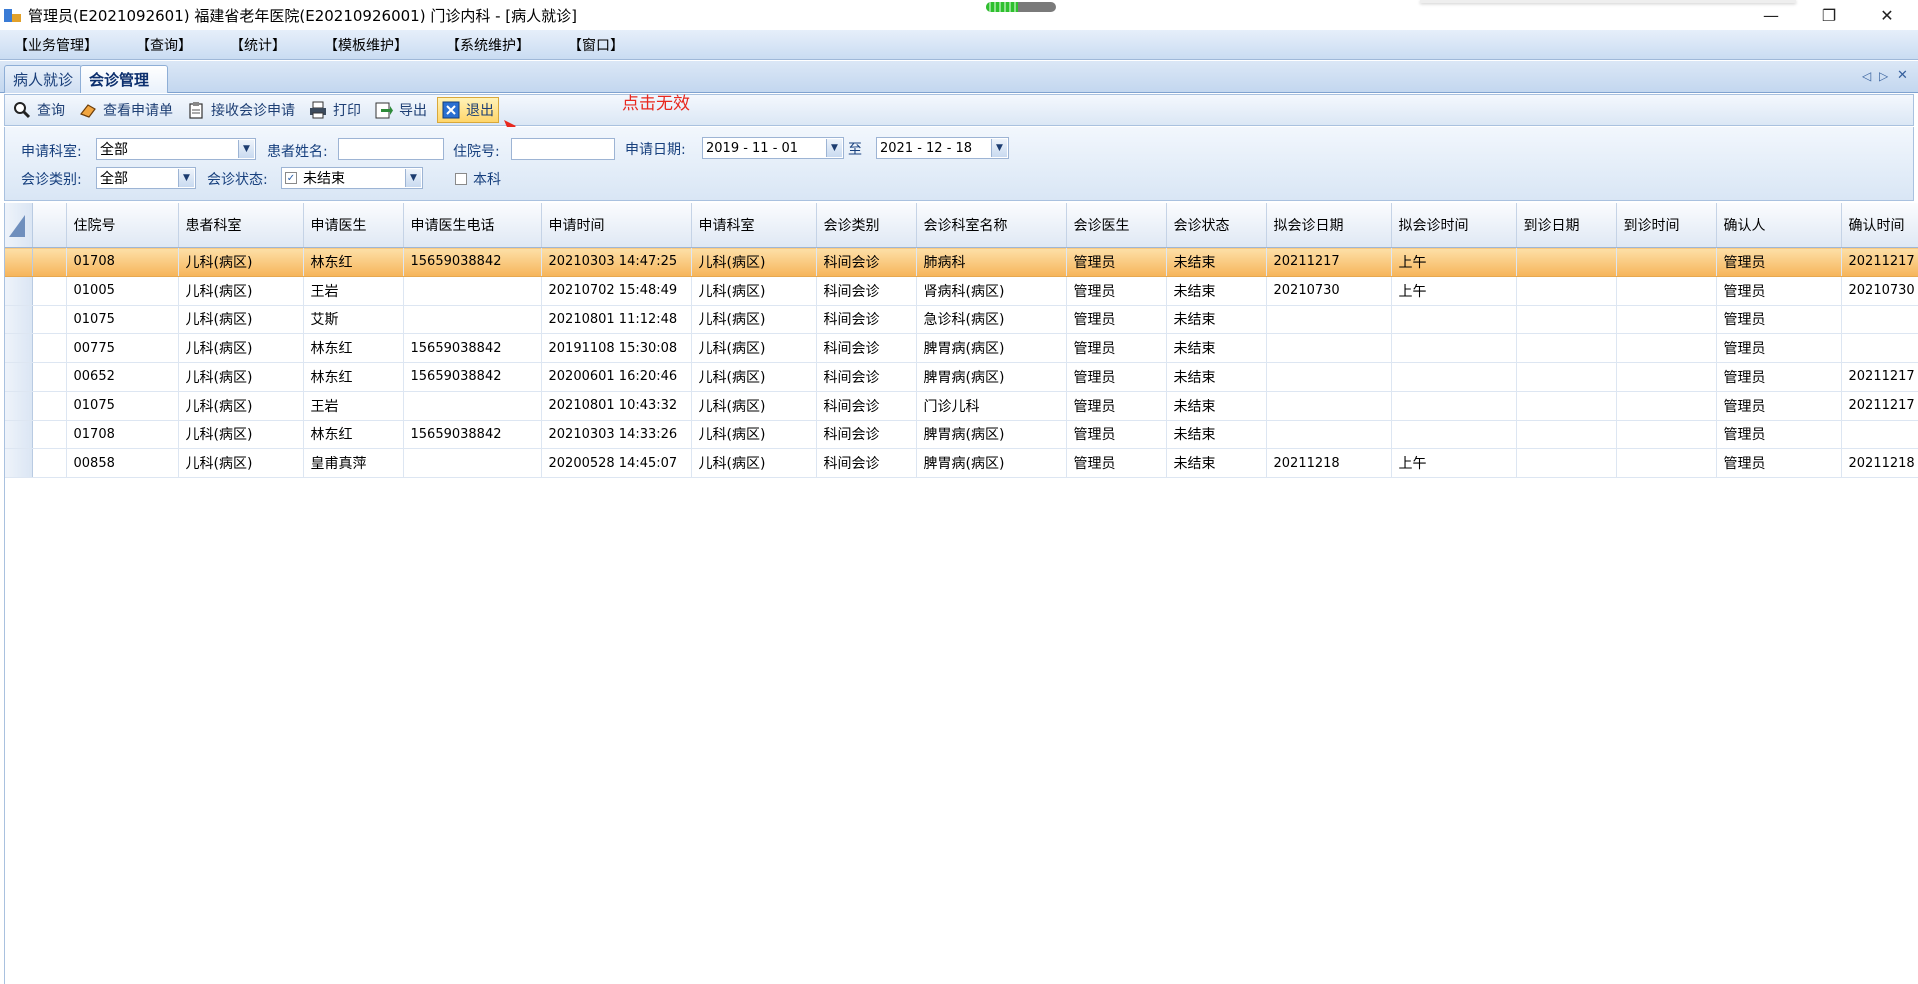 This screenshot has width=1918, height=984. I want to click on date-from-value: 2019 - 11 - 01, so click(752, 148).